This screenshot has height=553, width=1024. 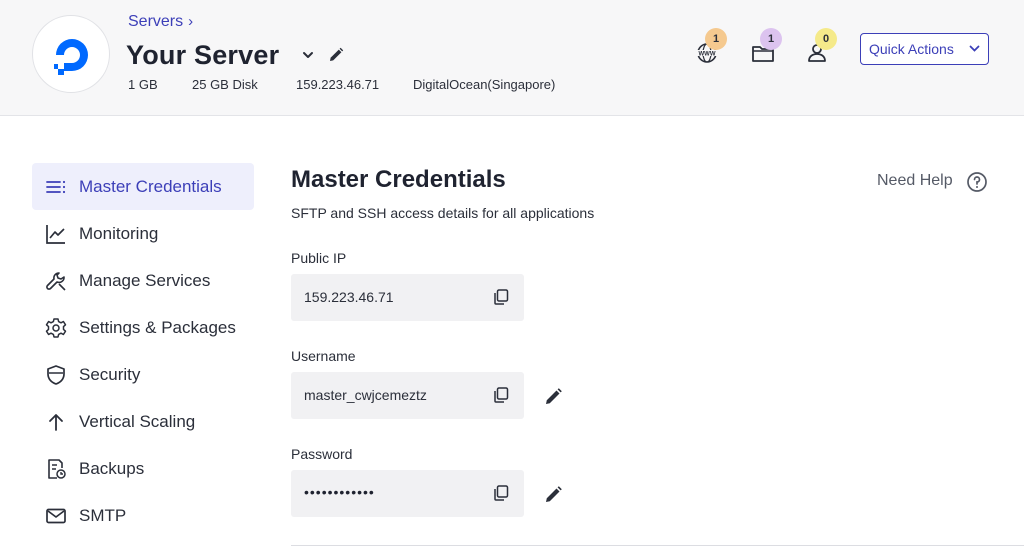 I want to click on sidebar-item-security: Security, so click(x=143, y=374).